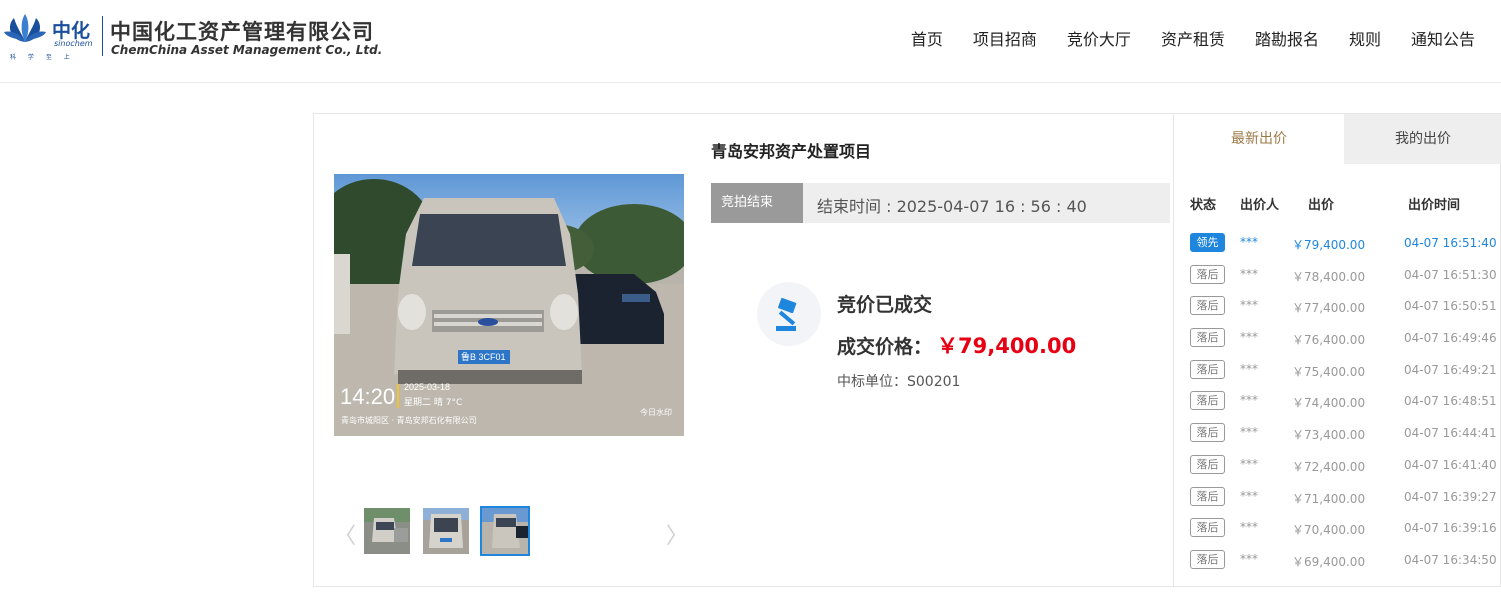  Describe the element at coordinates (242, 32) in the screenshot. I see `company-name-cn: 中国化工资产管理有限公司` at that location.